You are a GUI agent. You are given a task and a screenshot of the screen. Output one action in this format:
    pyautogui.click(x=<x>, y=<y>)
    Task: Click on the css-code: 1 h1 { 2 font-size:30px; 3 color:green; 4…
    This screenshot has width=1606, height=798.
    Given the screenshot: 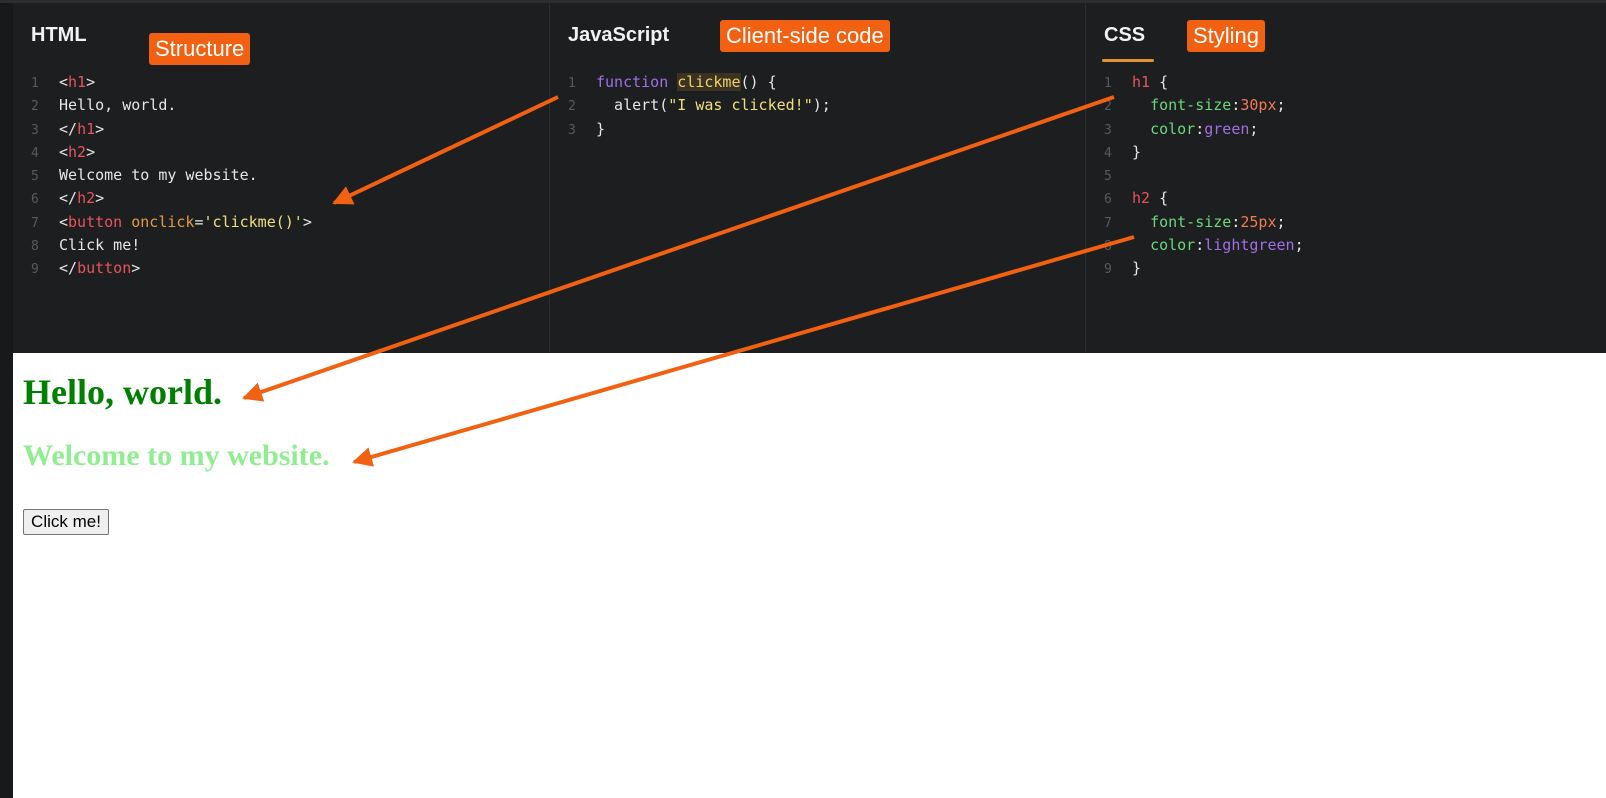 What is the action you would take?
    pyautogui.click(x=1204, y=176)
    